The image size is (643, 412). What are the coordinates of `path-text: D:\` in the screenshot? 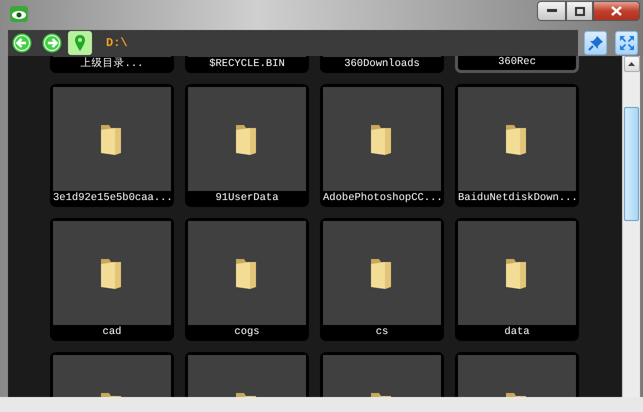 It's located at (117, 43).